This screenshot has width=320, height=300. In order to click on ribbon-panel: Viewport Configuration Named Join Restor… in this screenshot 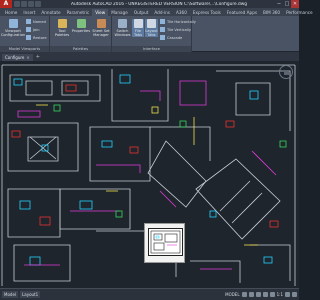, I will do `click(149, 34)`.